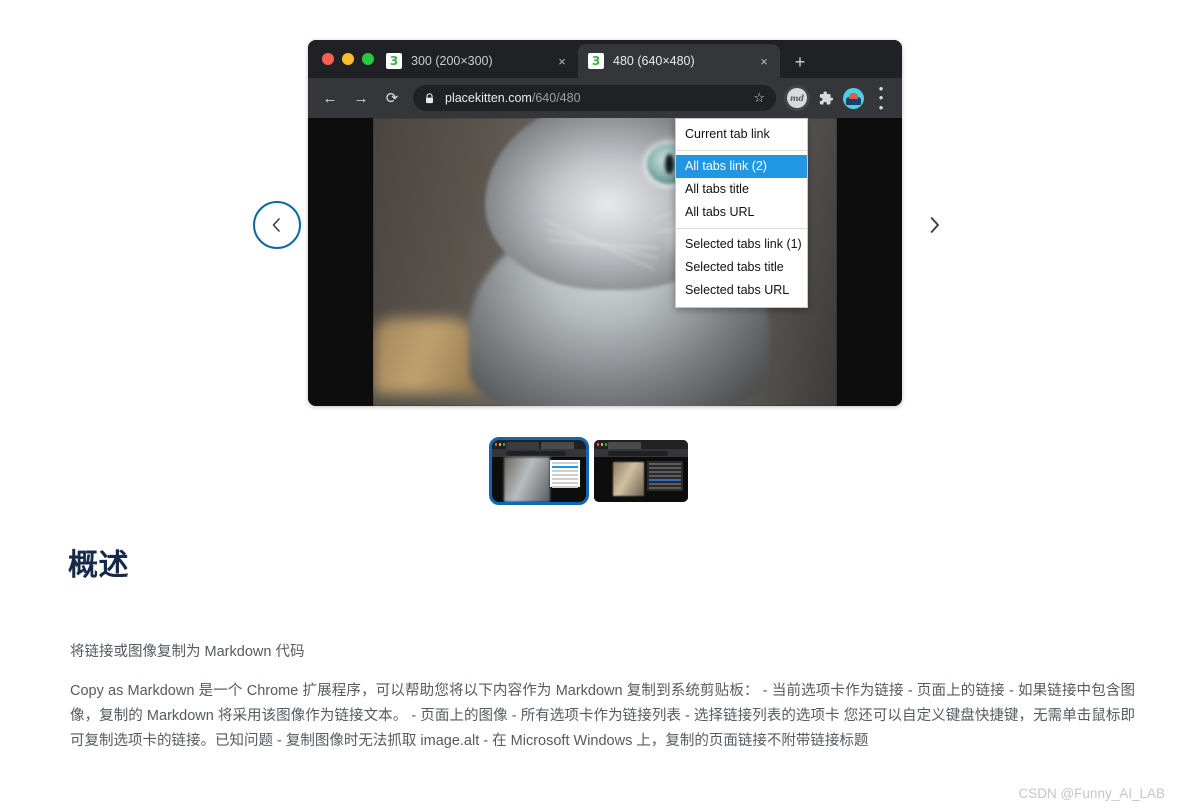 This screenshot has height=808, width=1179. What do you see at coordinates (368, 59) in the screenshot?
I see `maximize-window-button` at bounding box center [368, 59].